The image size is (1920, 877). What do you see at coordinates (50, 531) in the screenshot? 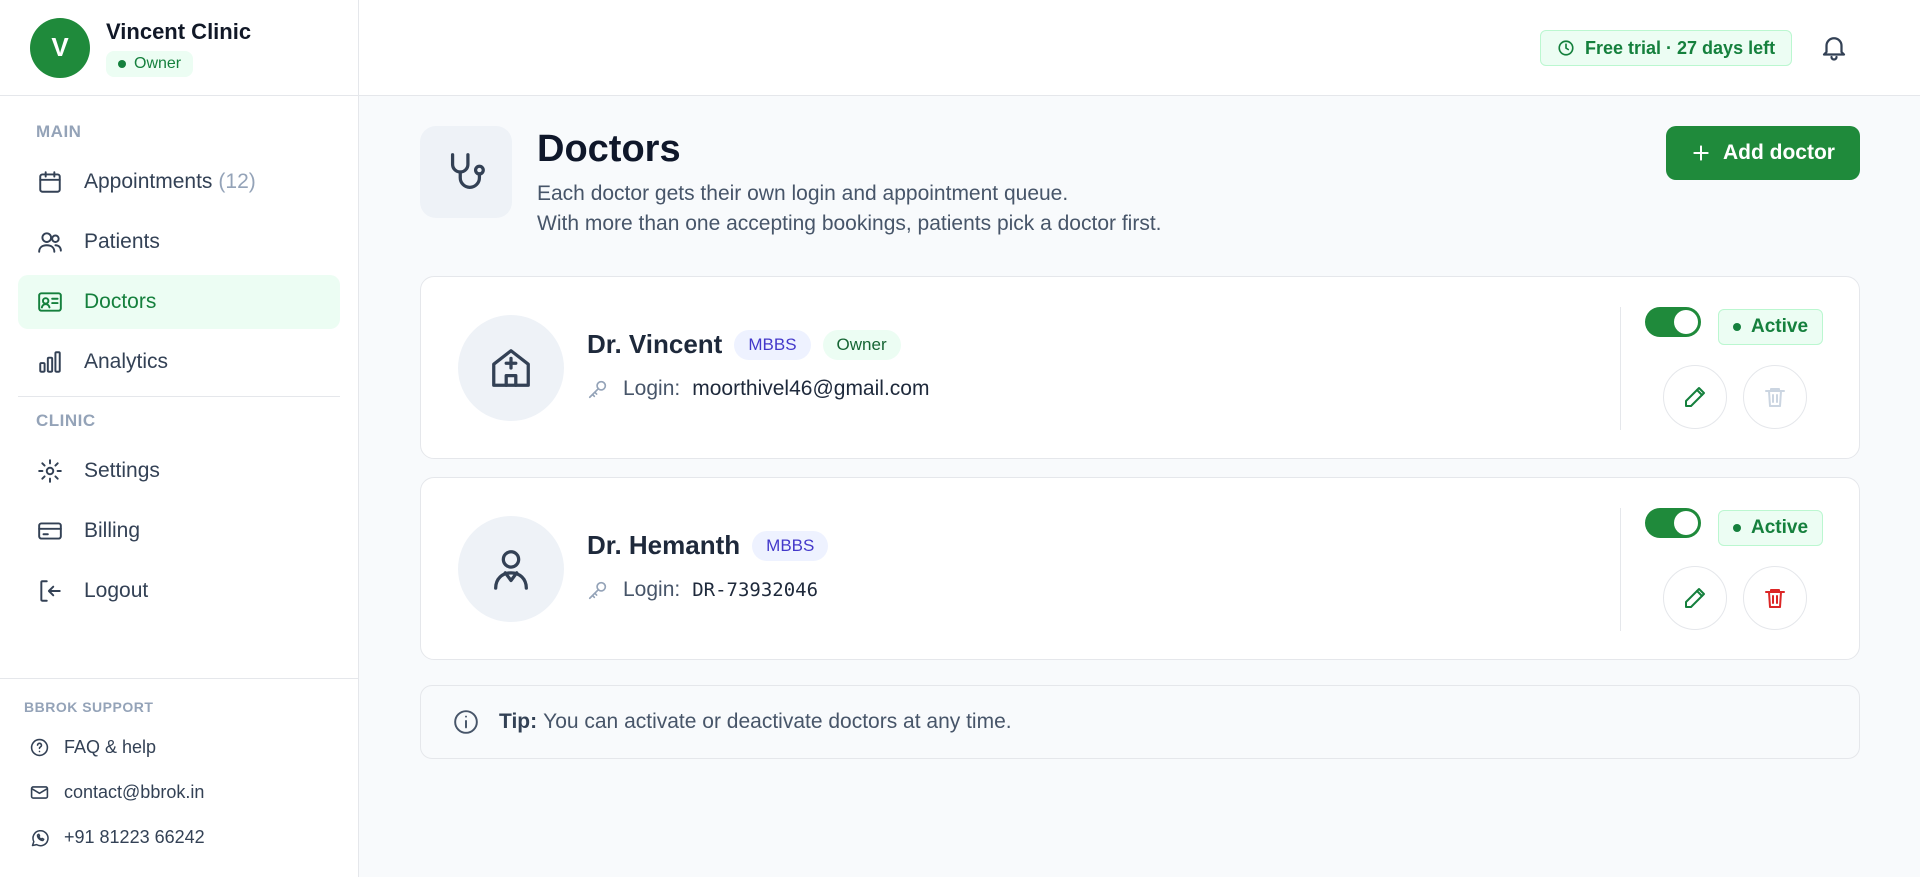
I see `credit-card-icon` at bounding box center [50, 531].